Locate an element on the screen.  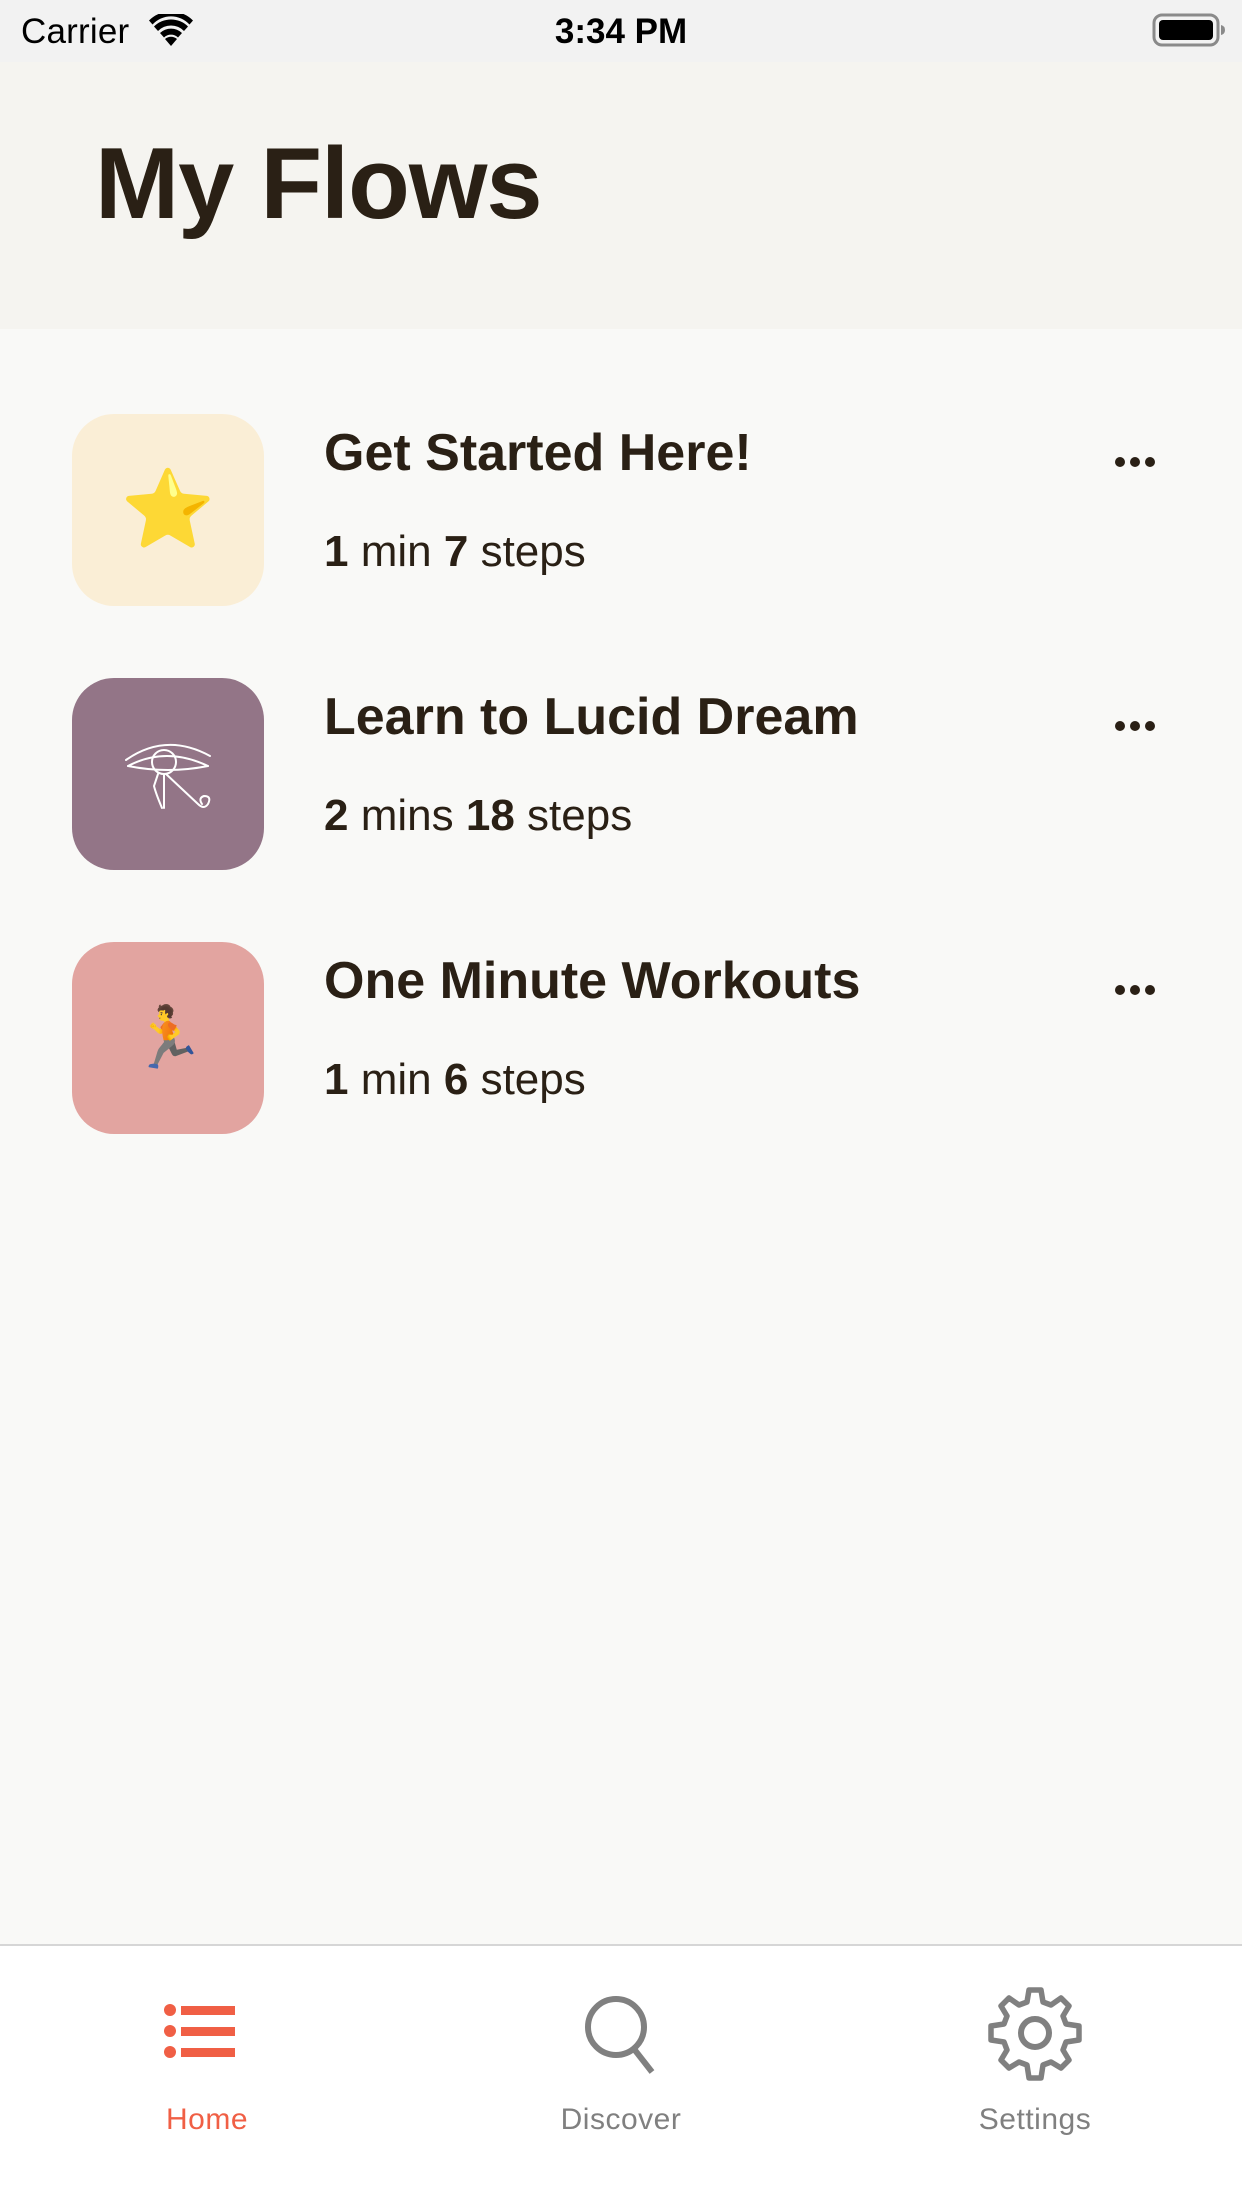
star-icon: ⭐ is located at coordinates (168, 509).